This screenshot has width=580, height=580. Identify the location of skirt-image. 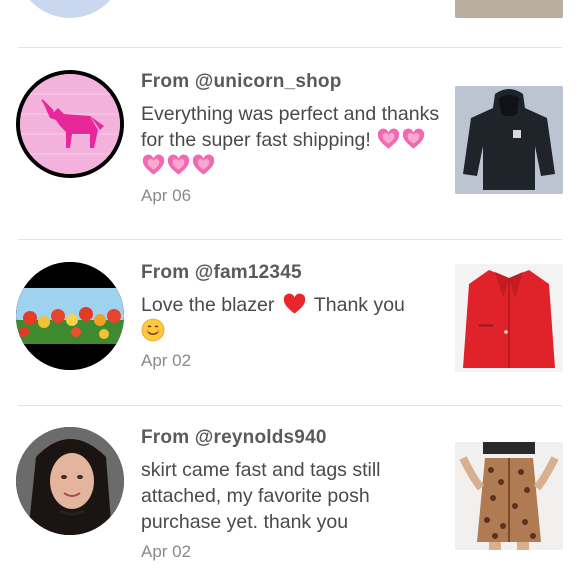
(509, 496).